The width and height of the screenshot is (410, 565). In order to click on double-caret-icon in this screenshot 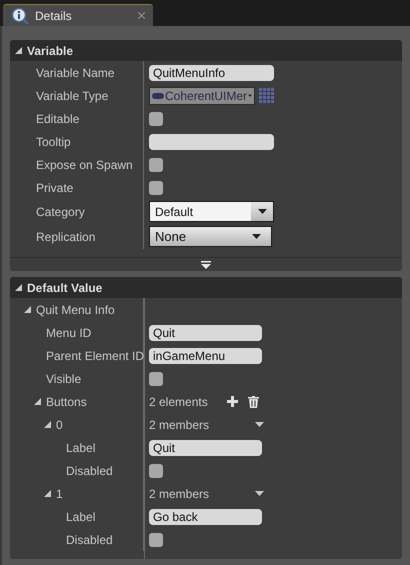, I will do `click(206, 264)`.